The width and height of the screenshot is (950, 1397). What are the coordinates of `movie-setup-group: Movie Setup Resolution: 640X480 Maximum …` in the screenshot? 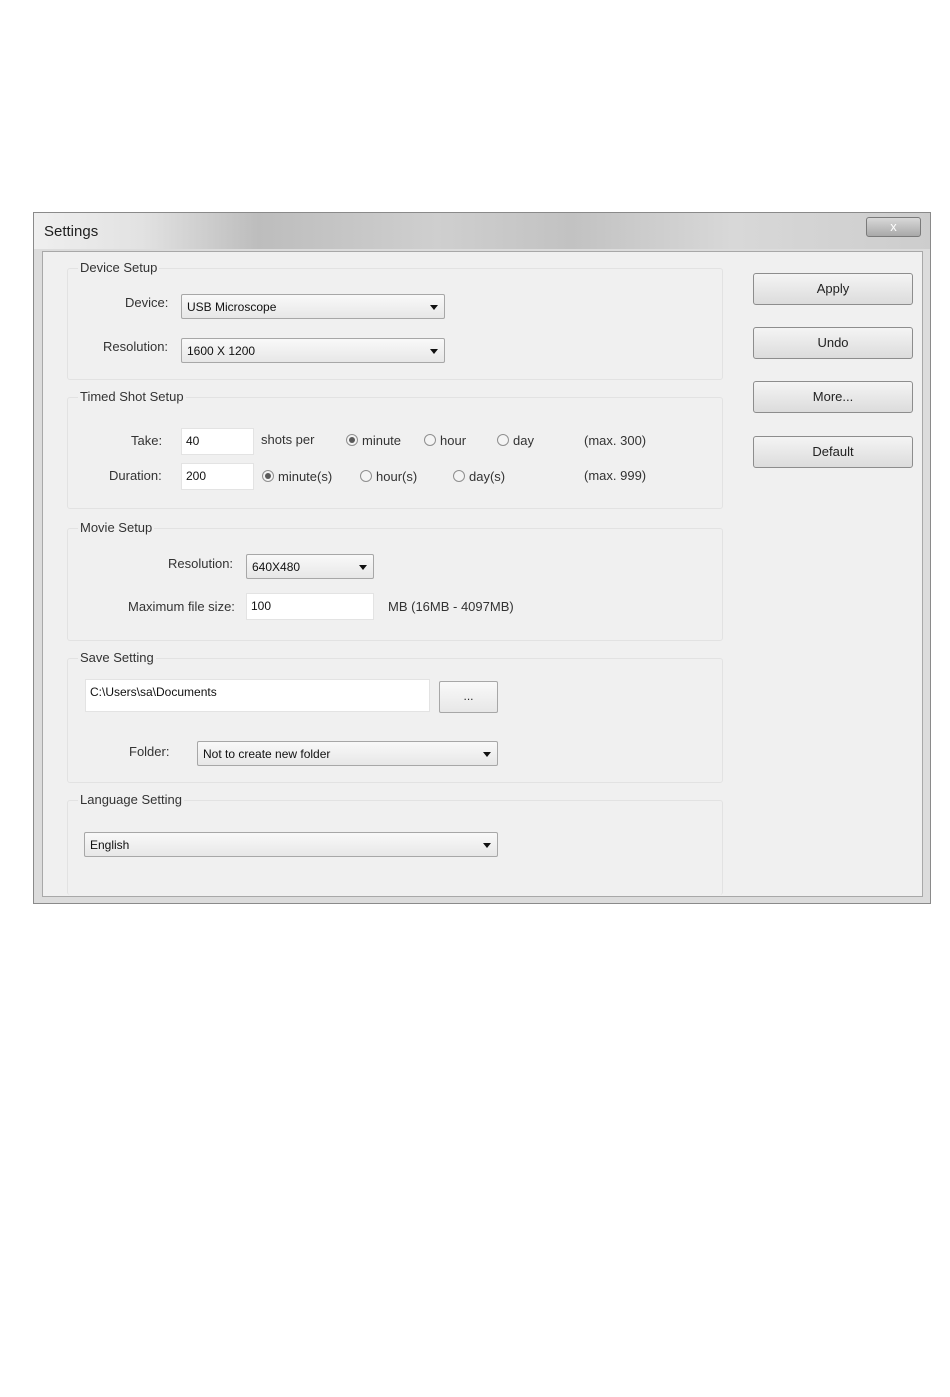 It's located at (395, 580).